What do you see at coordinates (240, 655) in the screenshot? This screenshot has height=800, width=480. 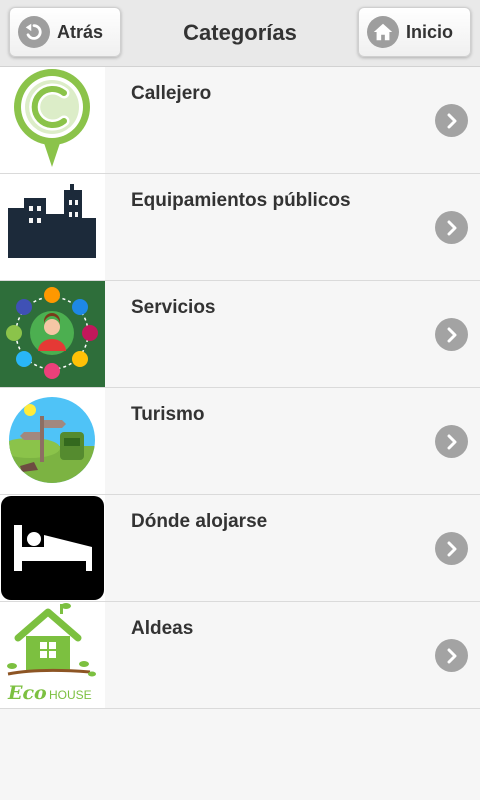 I see `category-item-aldeas: Eco HOUSE Aldeas` at bounding box center [240, 655].